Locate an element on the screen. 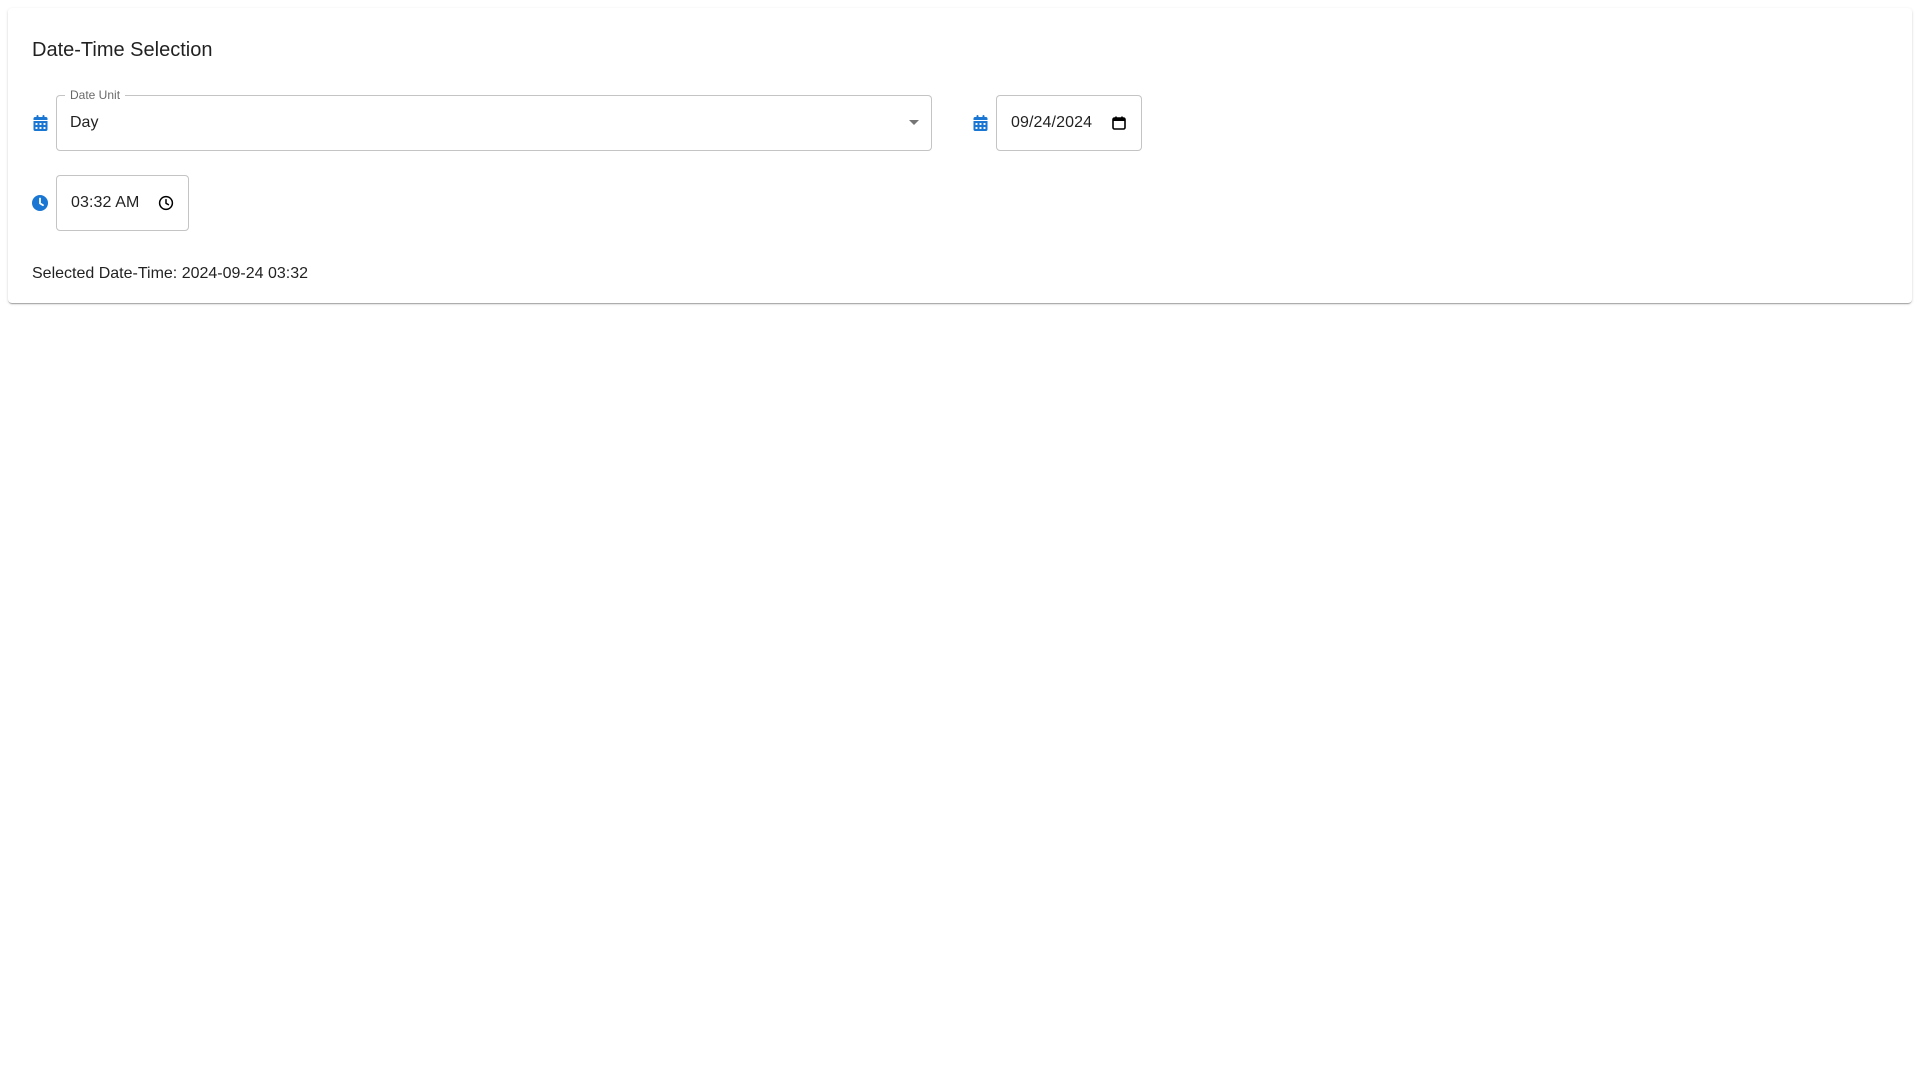 Image resolution: width=1920 pixels, height=1080 pixels. time-input: 03:32 AM is located at coordinates (122, 203).